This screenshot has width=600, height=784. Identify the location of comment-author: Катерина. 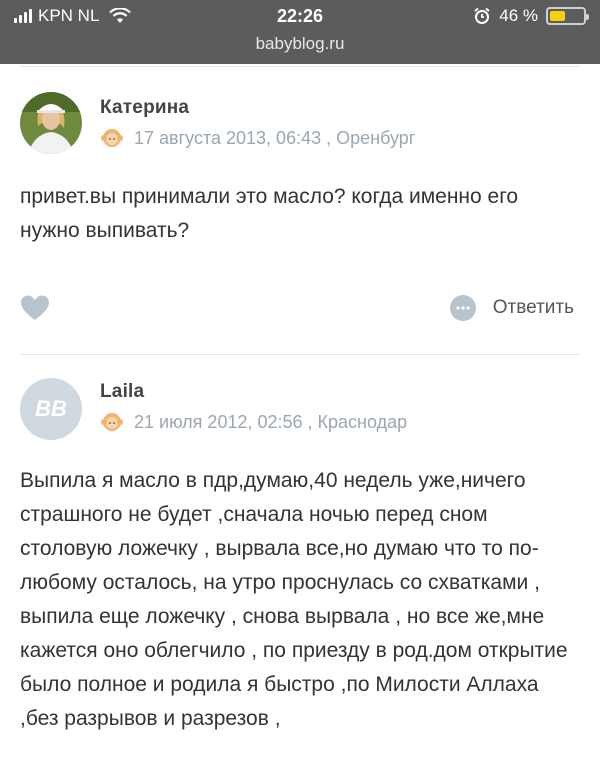
(144, 108).